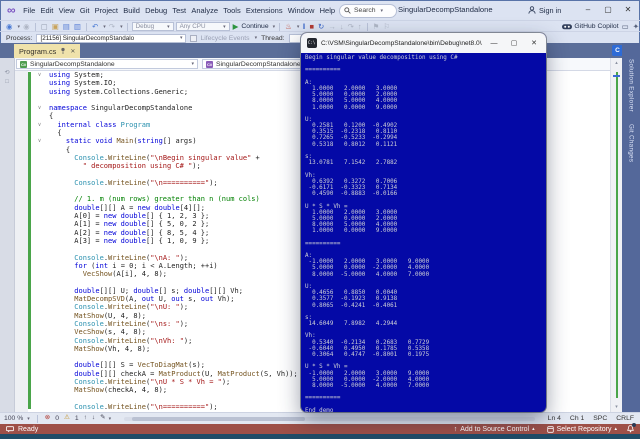 The height and width of the screenshot is (439, 640). What do you see at coordinates (87, 38) in the screenshot?
I see `process-value: [21156] SingularDecompStandalo` at bounding box center [87, 38].